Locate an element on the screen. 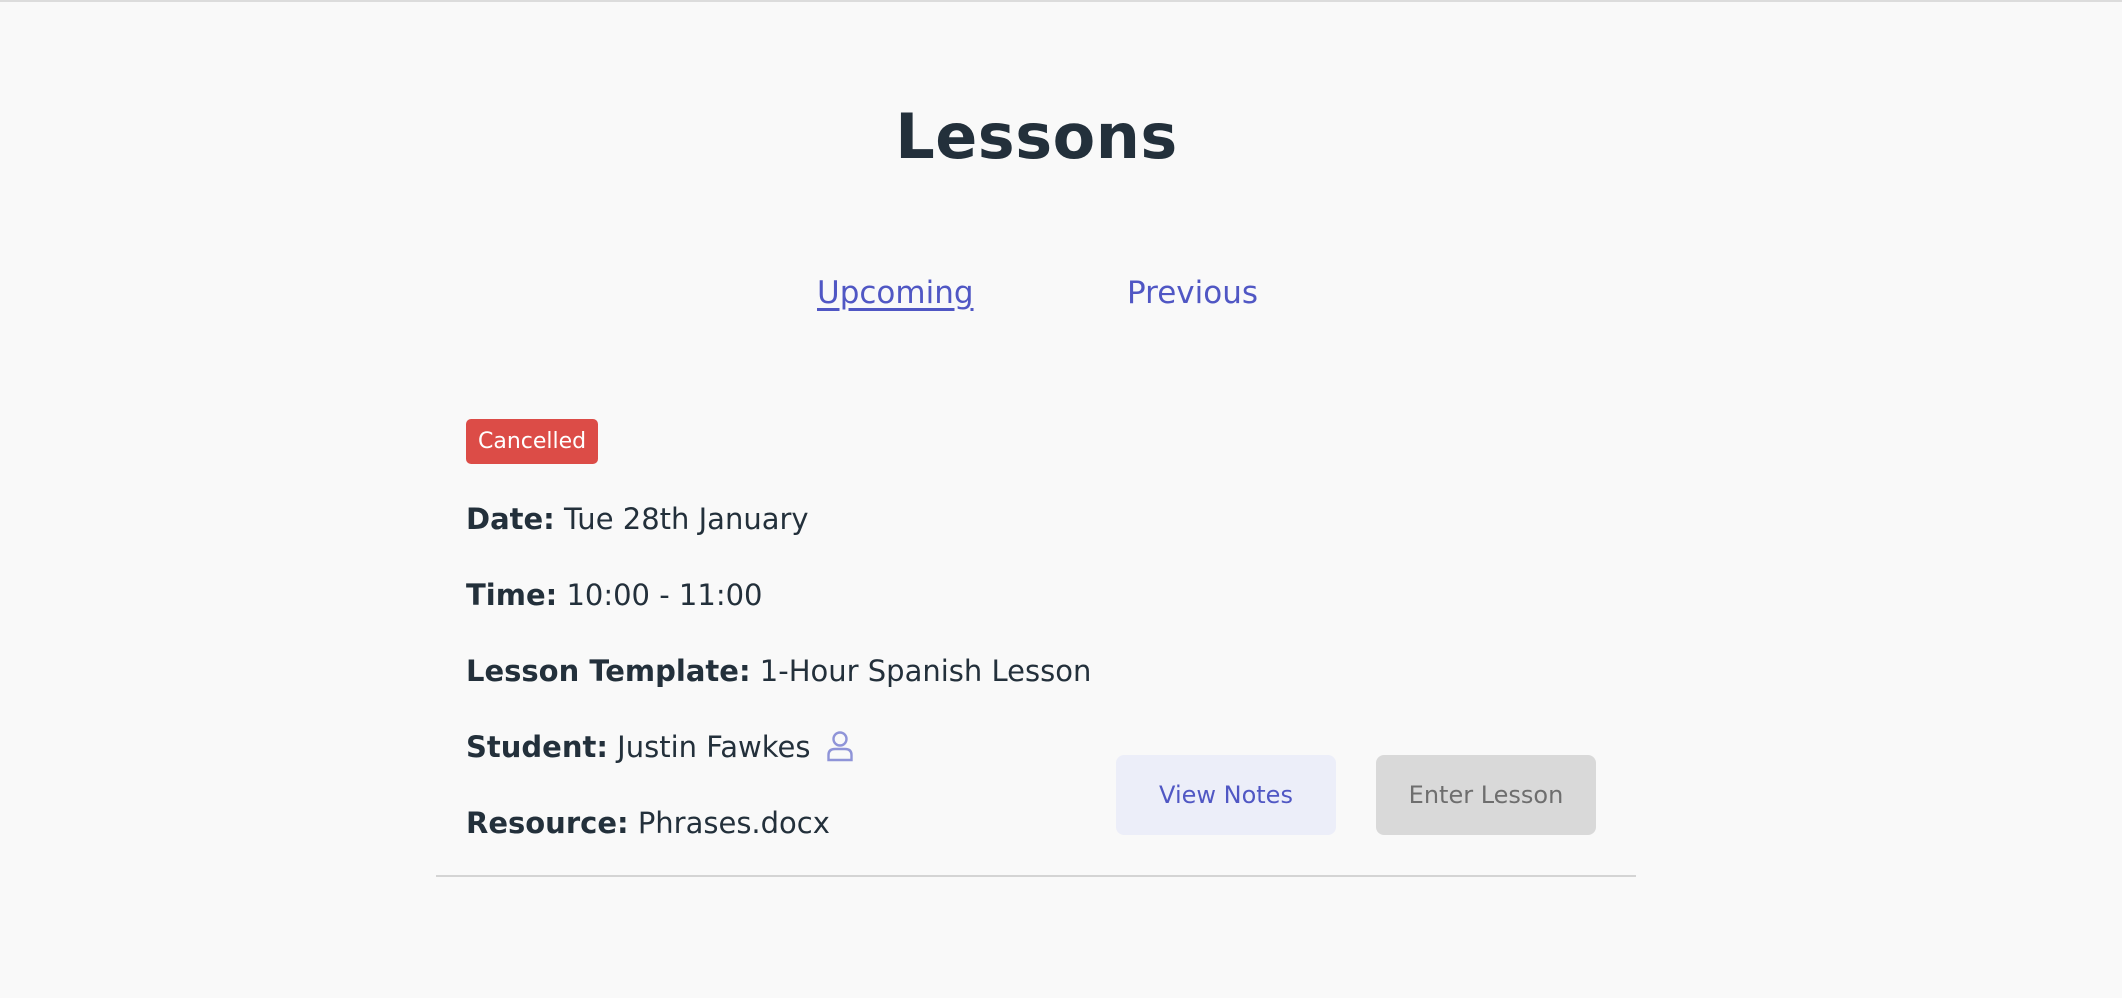  view-notes-button: View Notes is located at coordinates (1226, 795).